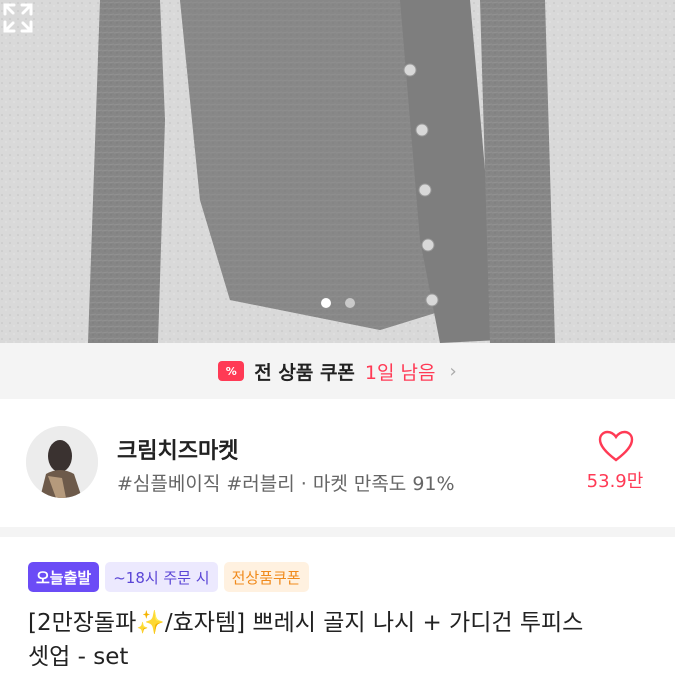 This screenshot has width=675, height=675. I want to click on chevron-right-icon: ›, so click(453, 371).